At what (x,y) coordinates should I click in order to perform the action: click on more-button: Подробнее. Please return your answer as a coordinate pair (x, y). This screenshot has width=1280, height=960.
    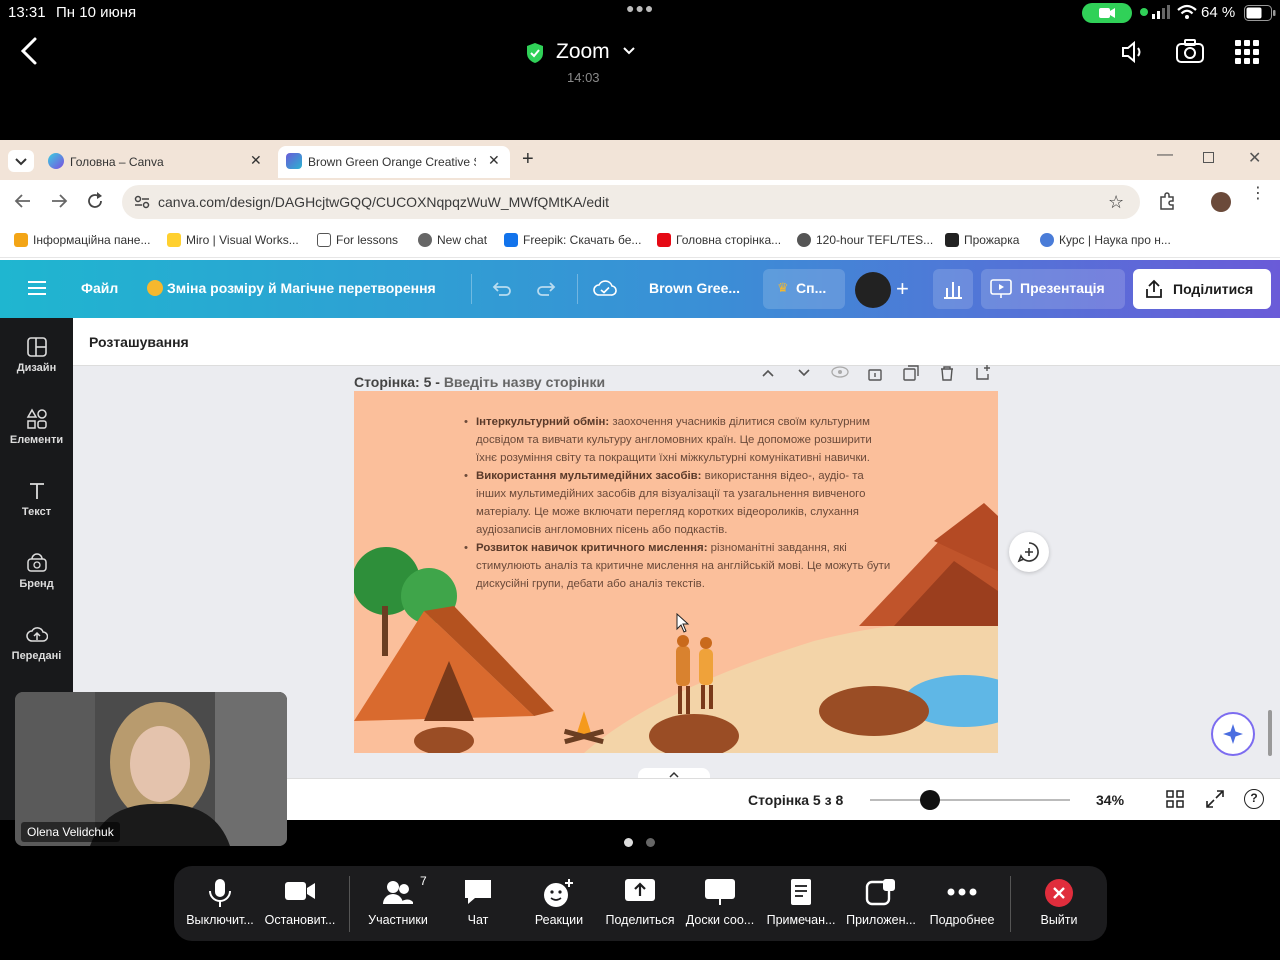
    Looking at the image, I should click on (962, 903).